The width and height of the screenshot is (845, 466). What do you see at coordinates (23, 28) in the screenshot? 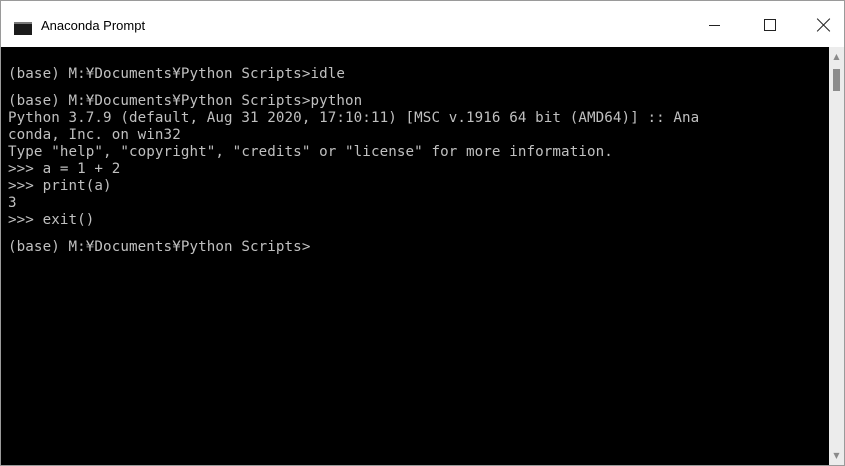
I see `console-app-icon` at bounding box center [23, 28].